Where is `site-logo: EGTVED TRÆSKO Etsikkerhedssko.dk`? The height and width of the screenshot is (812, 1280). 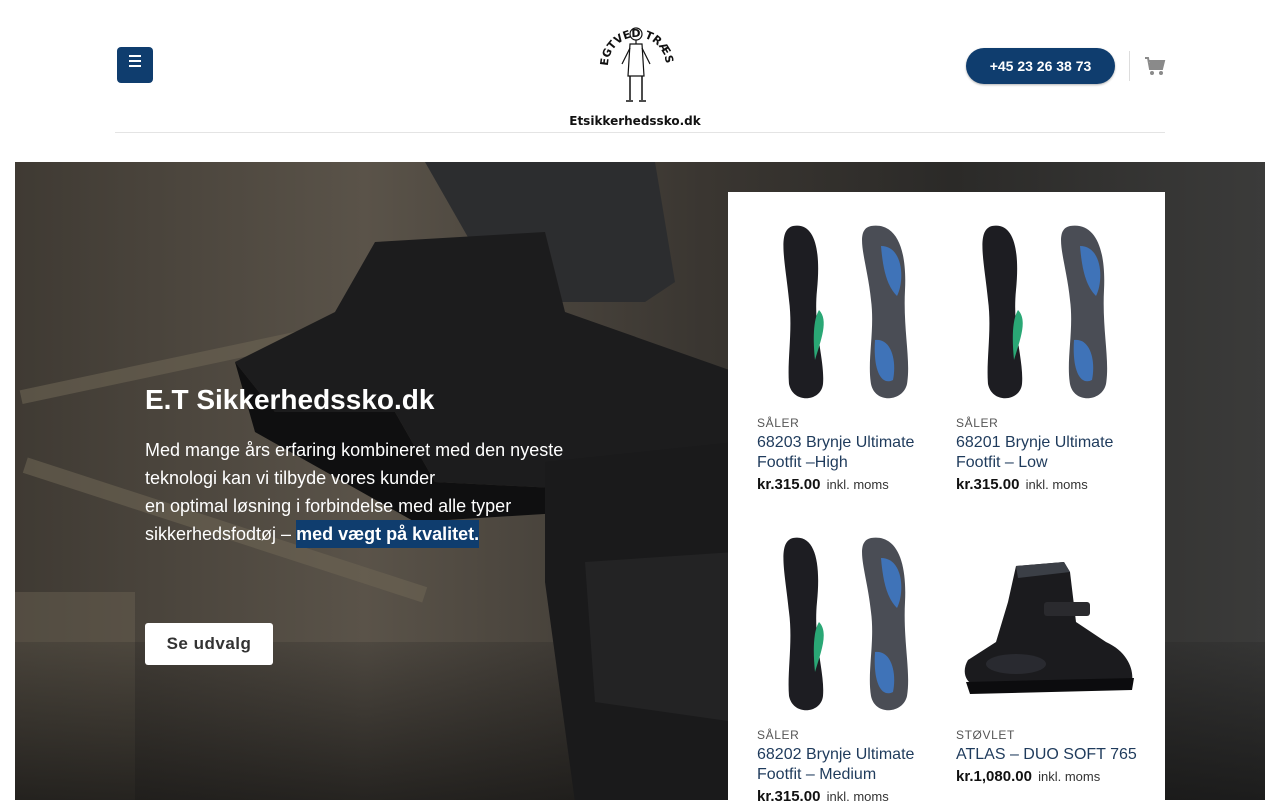 site-logo: EGTVED TRÆSKO Etsikkerhedssko.dk is located at coordinates (632, 64).